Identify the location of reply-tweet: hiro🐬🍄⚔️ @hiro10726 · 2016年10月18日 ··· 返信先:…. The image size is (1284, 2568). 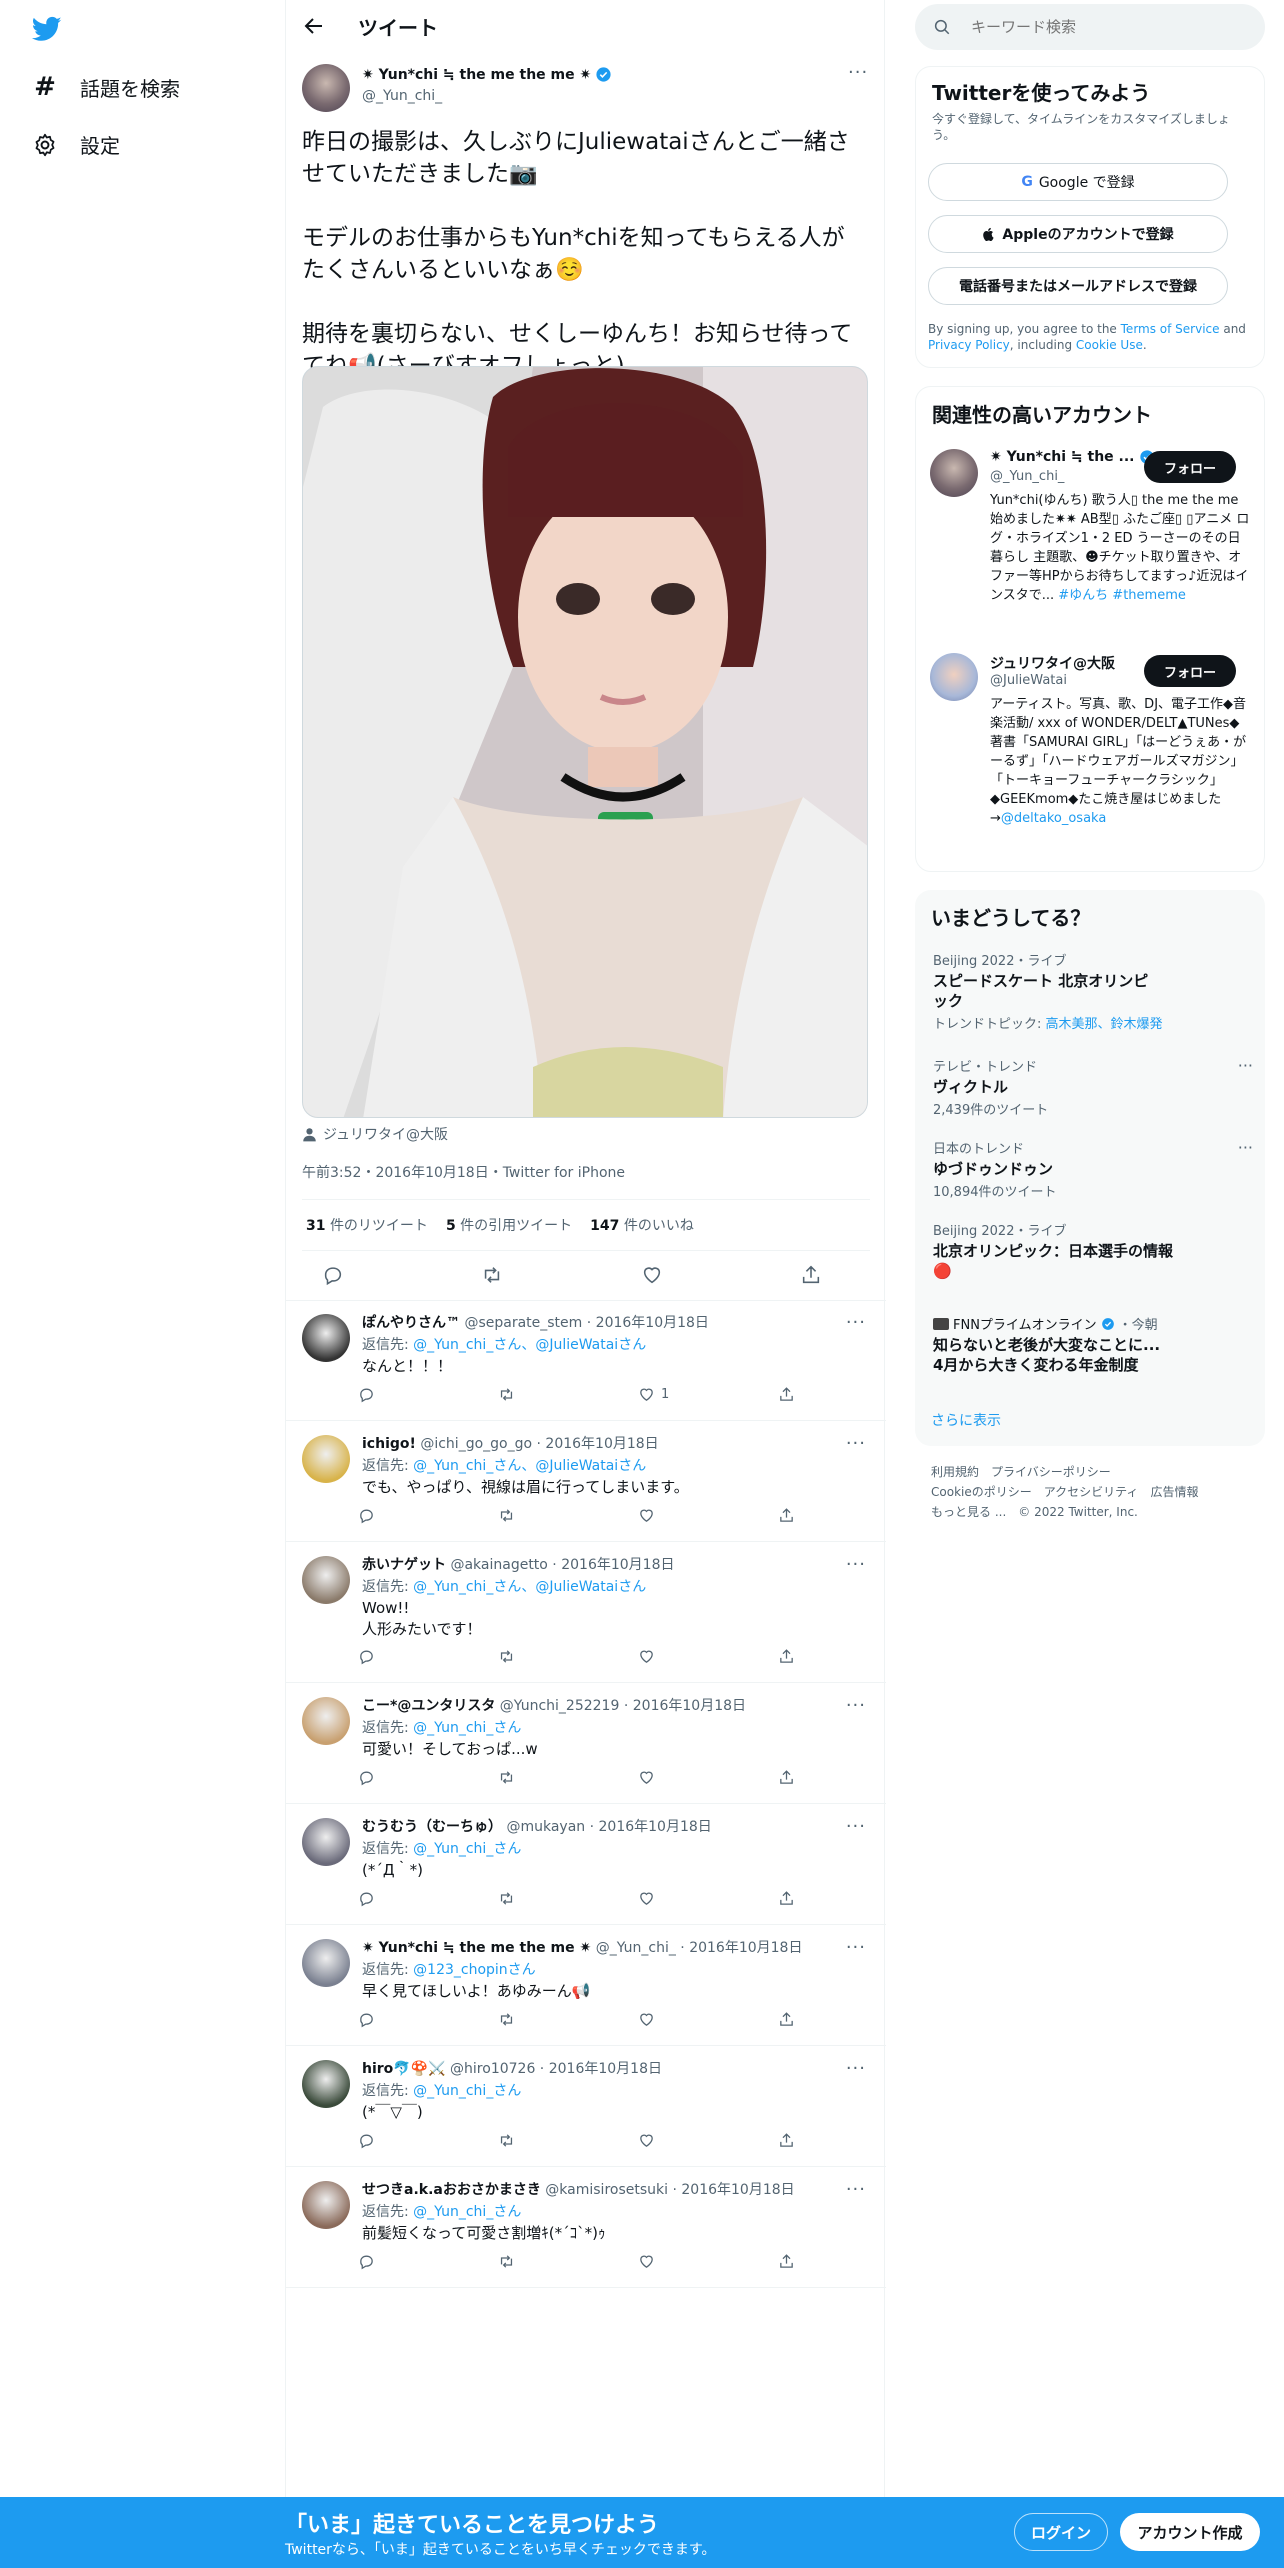
(586, 2106).